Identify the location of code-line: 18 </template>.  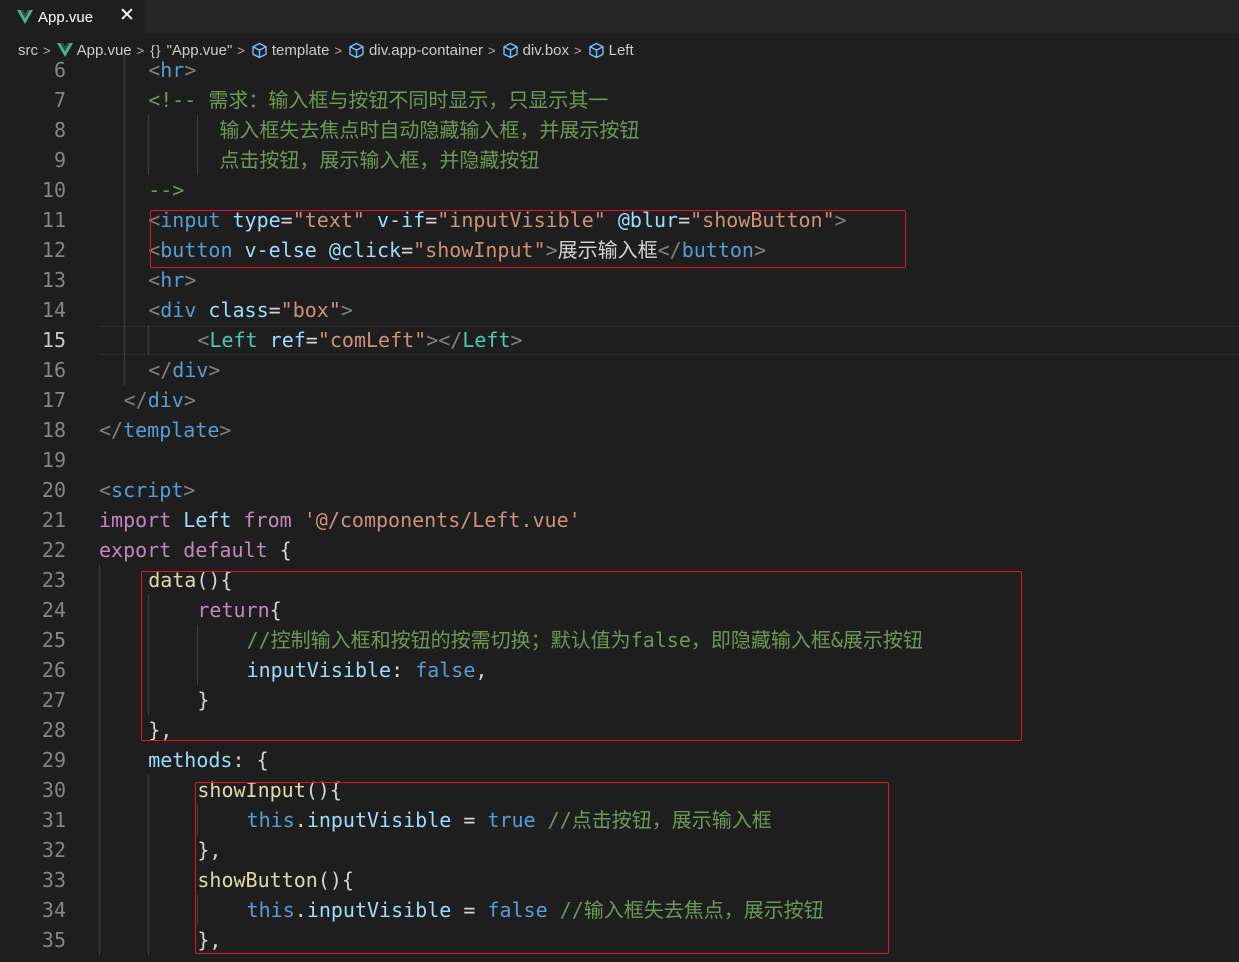
(619, 430).